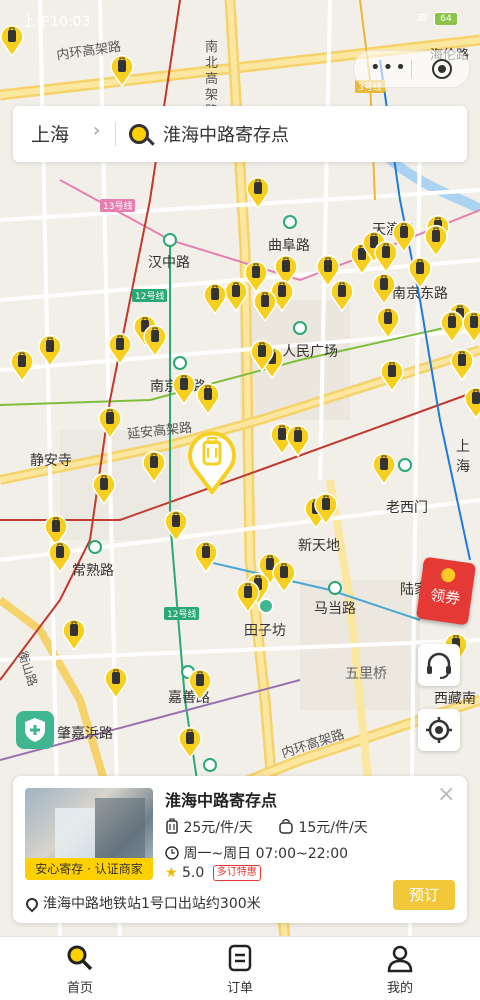 Image resolution: width=480 pixels, height=1000 pixels. I want to click on coupon-button: 领券, so click(446, 591).